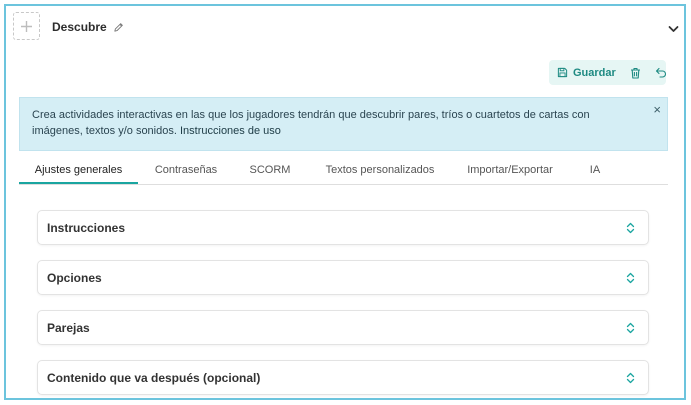 The width and height of the screenshot is (691, 405). Describe the element at coordinates (68, 327) in the screenshot. I see `section-label: Parejas` at that location.